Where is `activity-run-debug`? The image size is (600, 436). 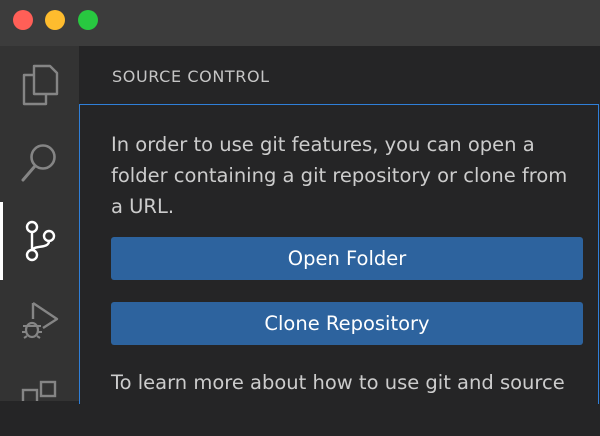
activity-run-debug is located at coordinates (39, 319).